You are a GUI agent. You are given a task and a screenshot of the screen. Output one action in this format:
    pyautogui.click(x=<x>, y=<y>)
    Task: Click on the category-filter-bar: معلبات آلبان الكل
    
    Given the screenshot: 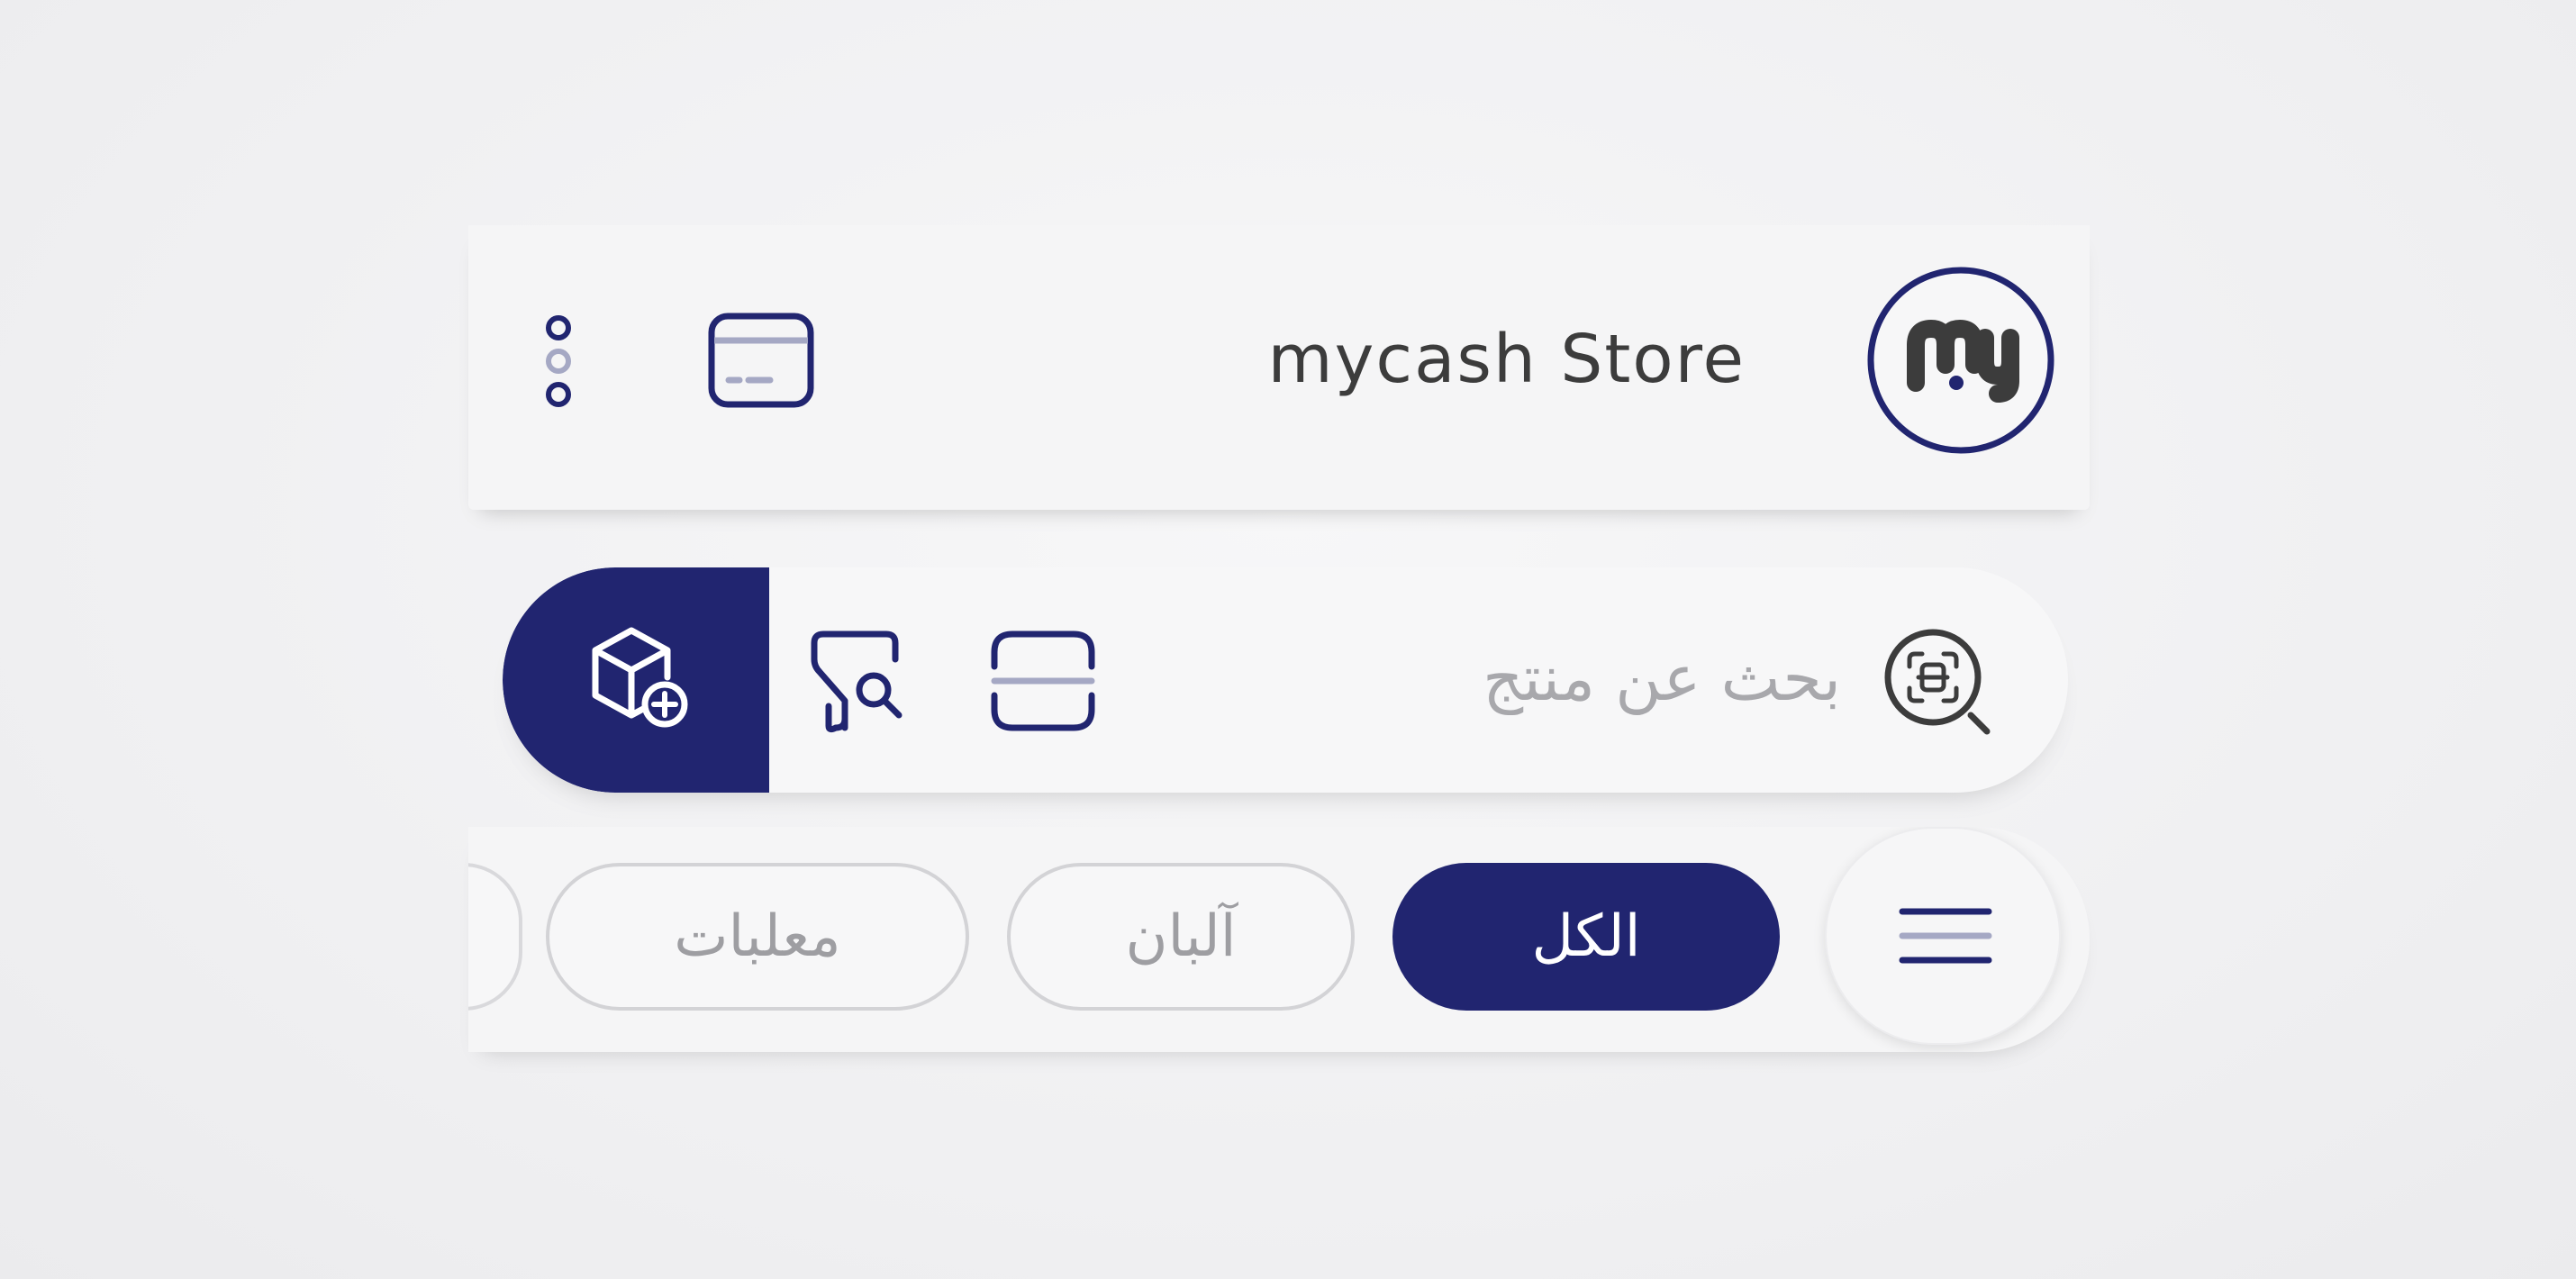 What is the action you would take?
    pyautogui.click(x=1279, y=939)
    